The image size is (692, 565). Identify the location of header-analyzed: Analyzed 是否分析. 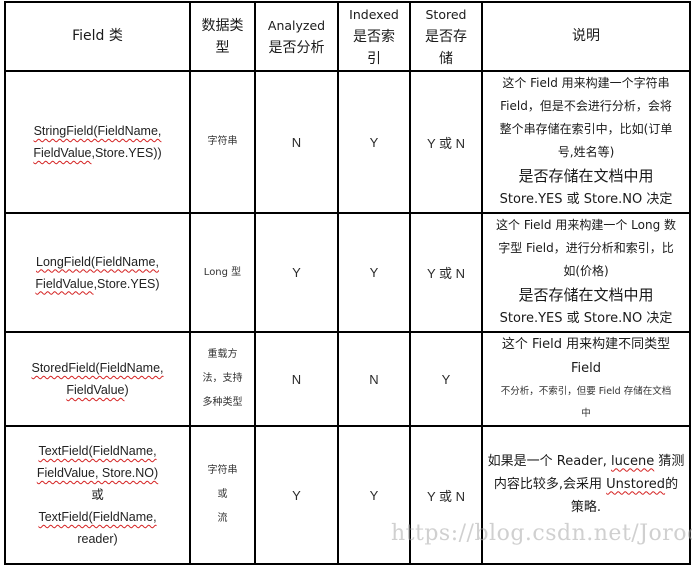
(296, 36).